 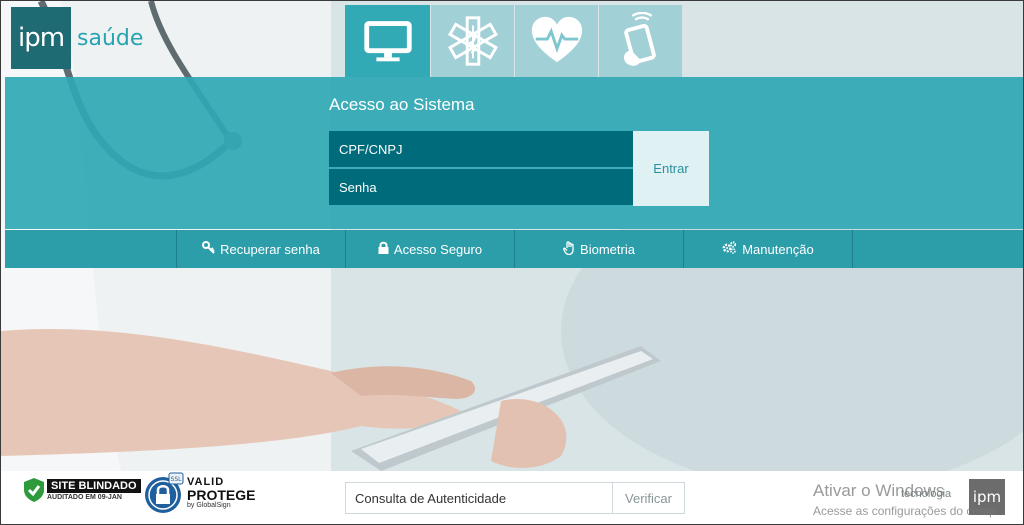 I want to click on ssl-label: SSL, so click(x=177, y=479).